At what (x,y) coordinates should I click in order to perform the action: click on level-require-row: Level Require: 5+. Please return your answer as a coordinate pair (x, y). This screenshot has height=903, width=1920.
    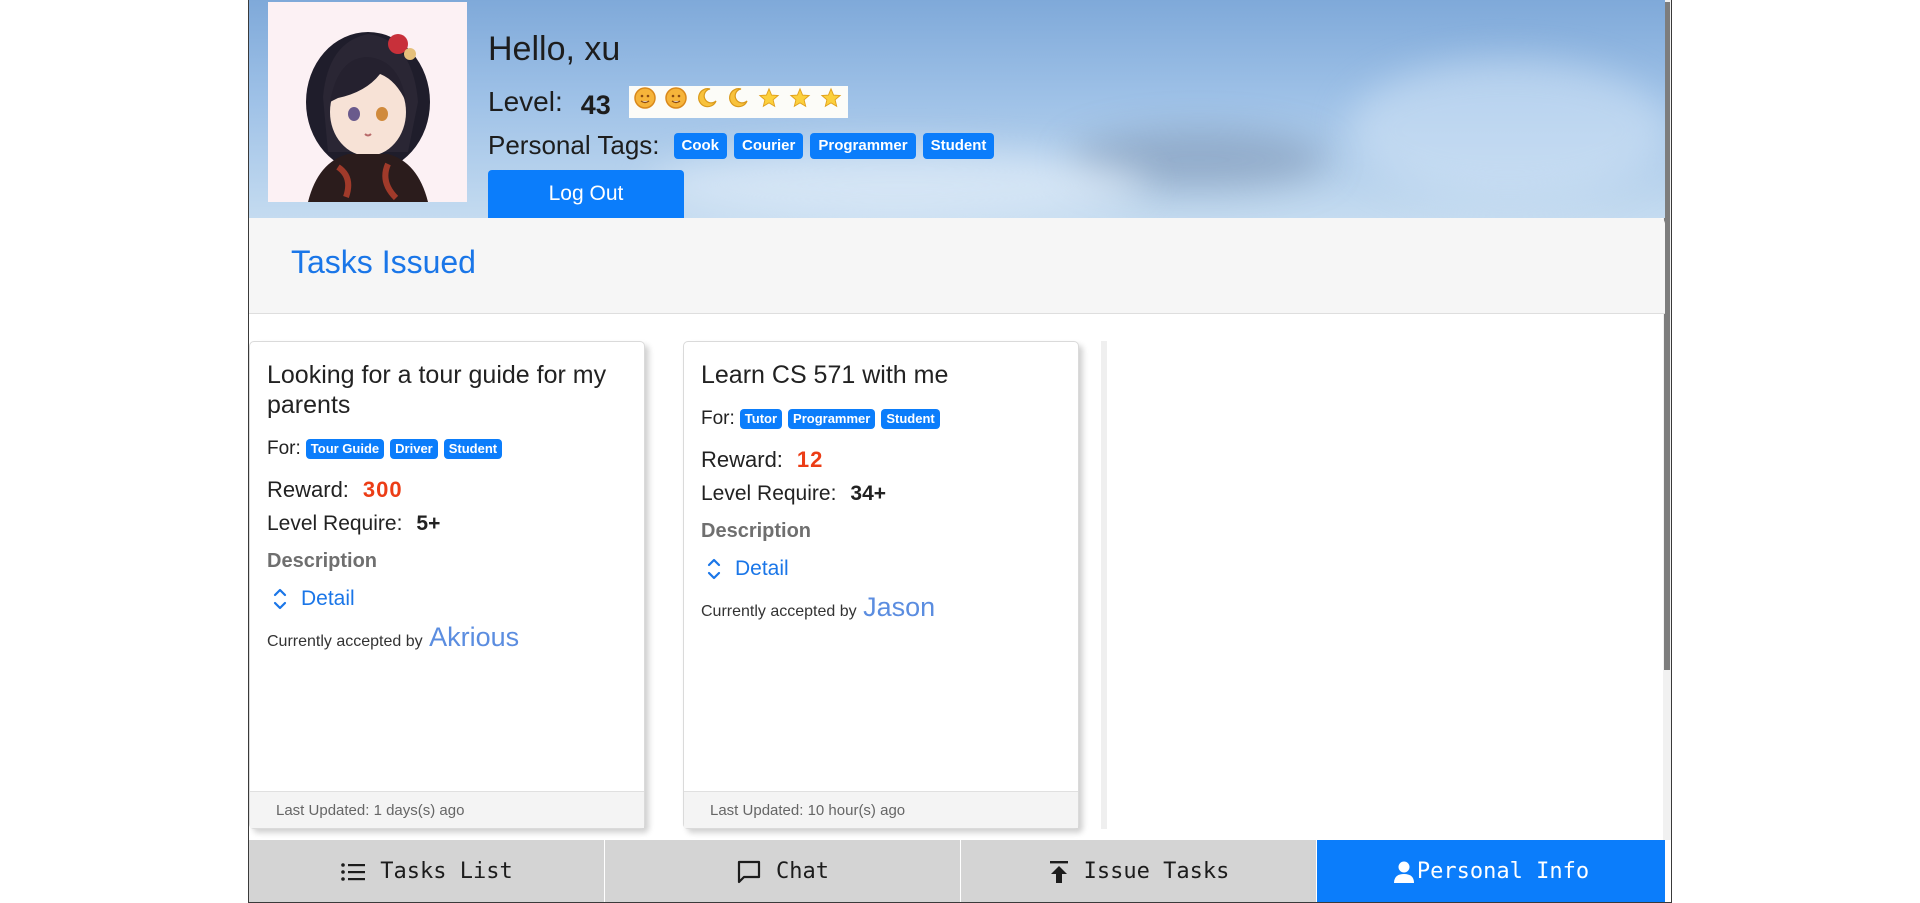
    Looking at the image, I should click on (353, 524).